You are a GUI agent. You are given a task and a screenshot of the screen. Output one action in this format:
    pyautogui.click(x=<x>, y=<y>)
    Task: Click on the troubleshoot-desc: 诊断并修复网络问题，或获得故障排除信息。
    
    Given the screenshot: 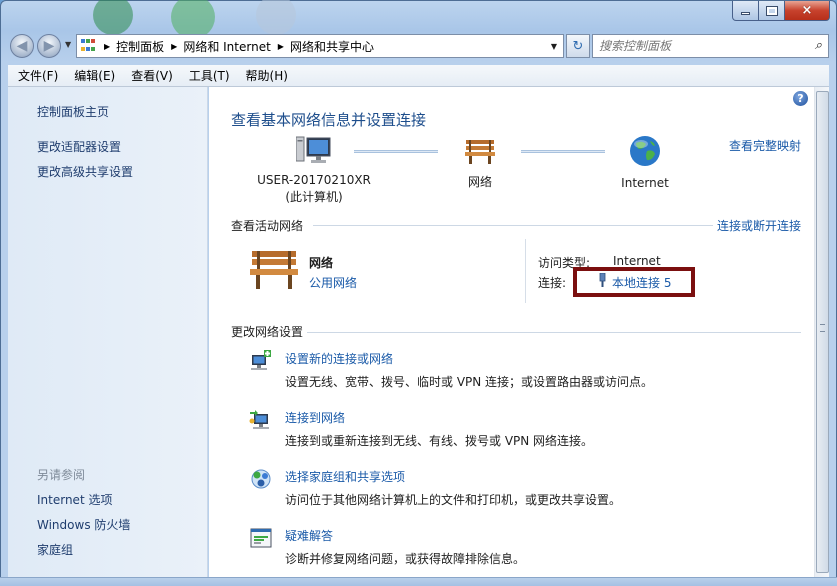 What is the action you would take?
    pyautogui.click(x=405, y=559)
    